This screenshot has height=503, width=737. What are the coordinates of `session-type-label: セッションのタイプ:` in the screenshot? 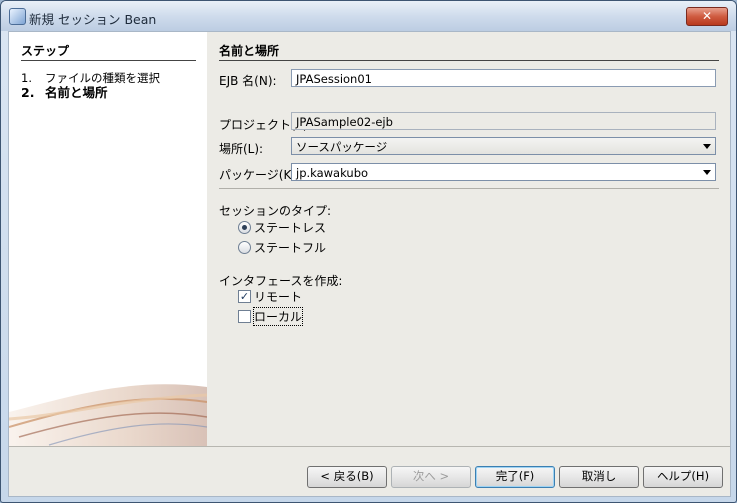 It's located at (275, 211).